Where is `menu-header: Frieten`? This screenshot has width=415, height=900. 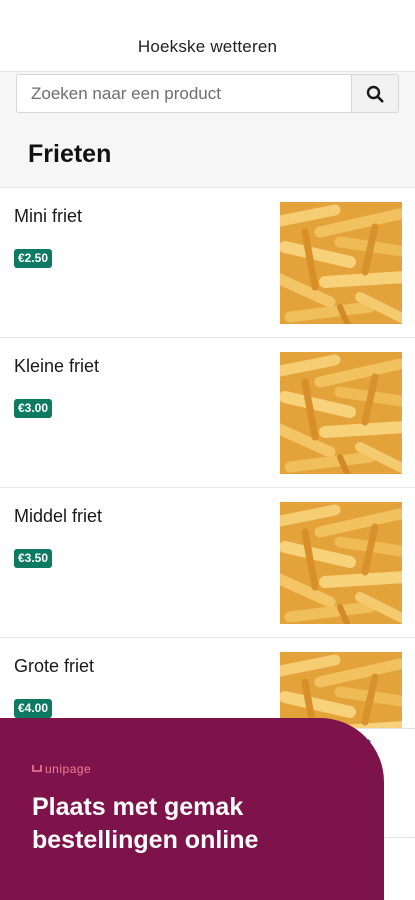
menu-header: Frieten is located at coordinates (207, 130).